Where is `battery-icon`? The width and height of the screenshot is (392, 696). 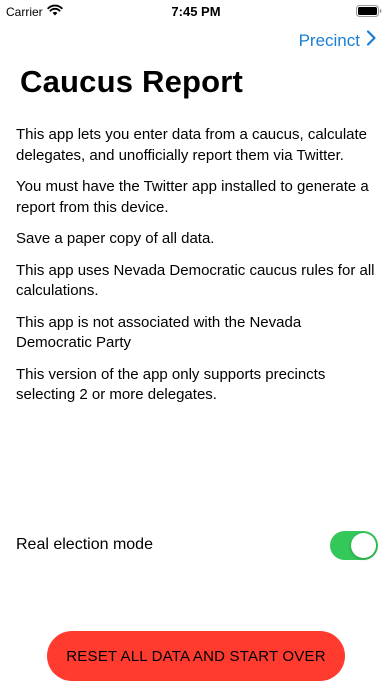 battery-icon is located at coordinates (369, 12).